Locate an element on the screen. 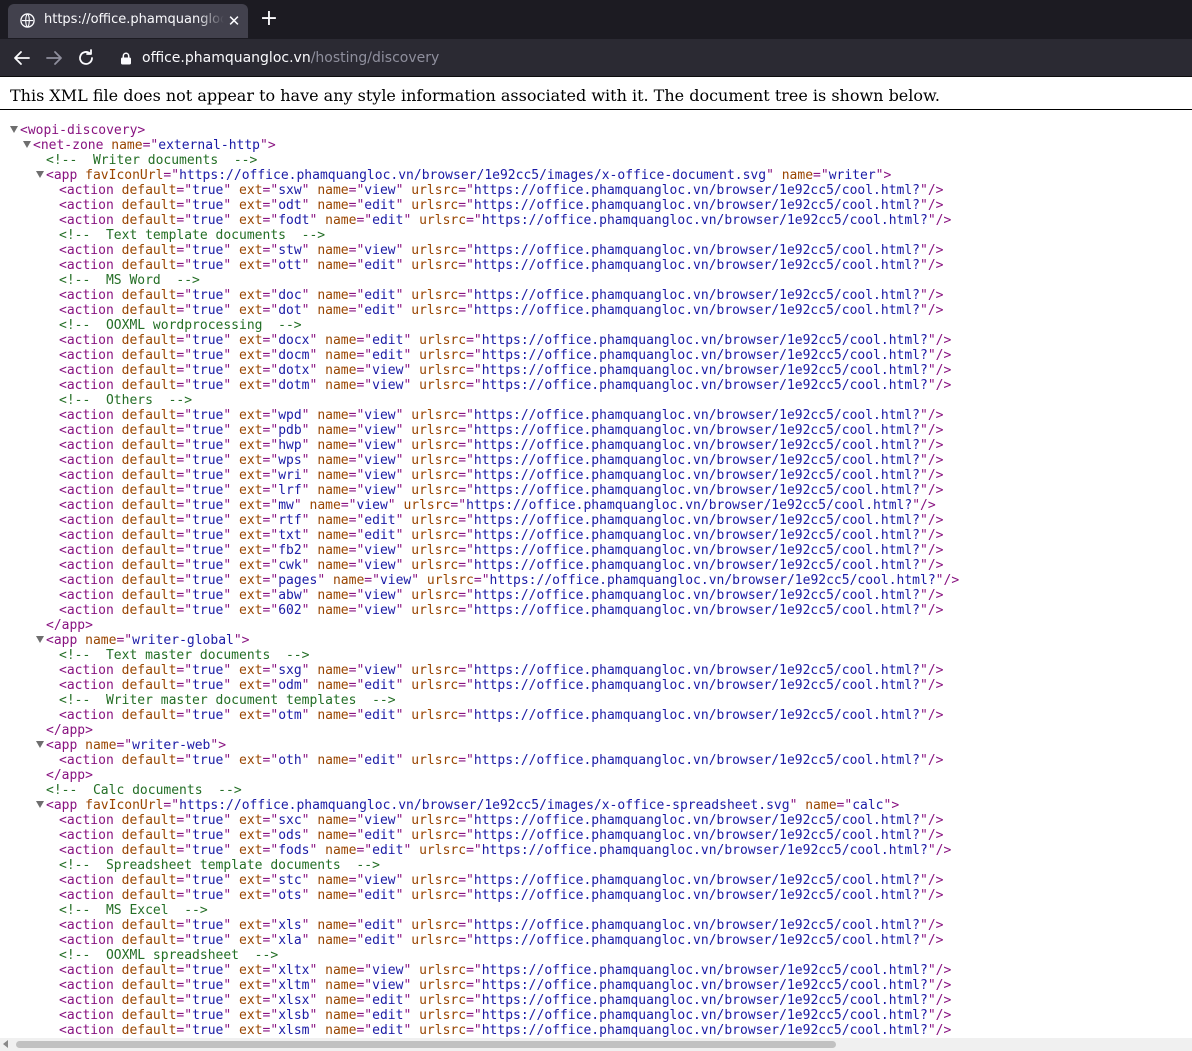 The width and height of the screenshot is (1192, 1051). reload-icon is located at coordinates (86, 58).